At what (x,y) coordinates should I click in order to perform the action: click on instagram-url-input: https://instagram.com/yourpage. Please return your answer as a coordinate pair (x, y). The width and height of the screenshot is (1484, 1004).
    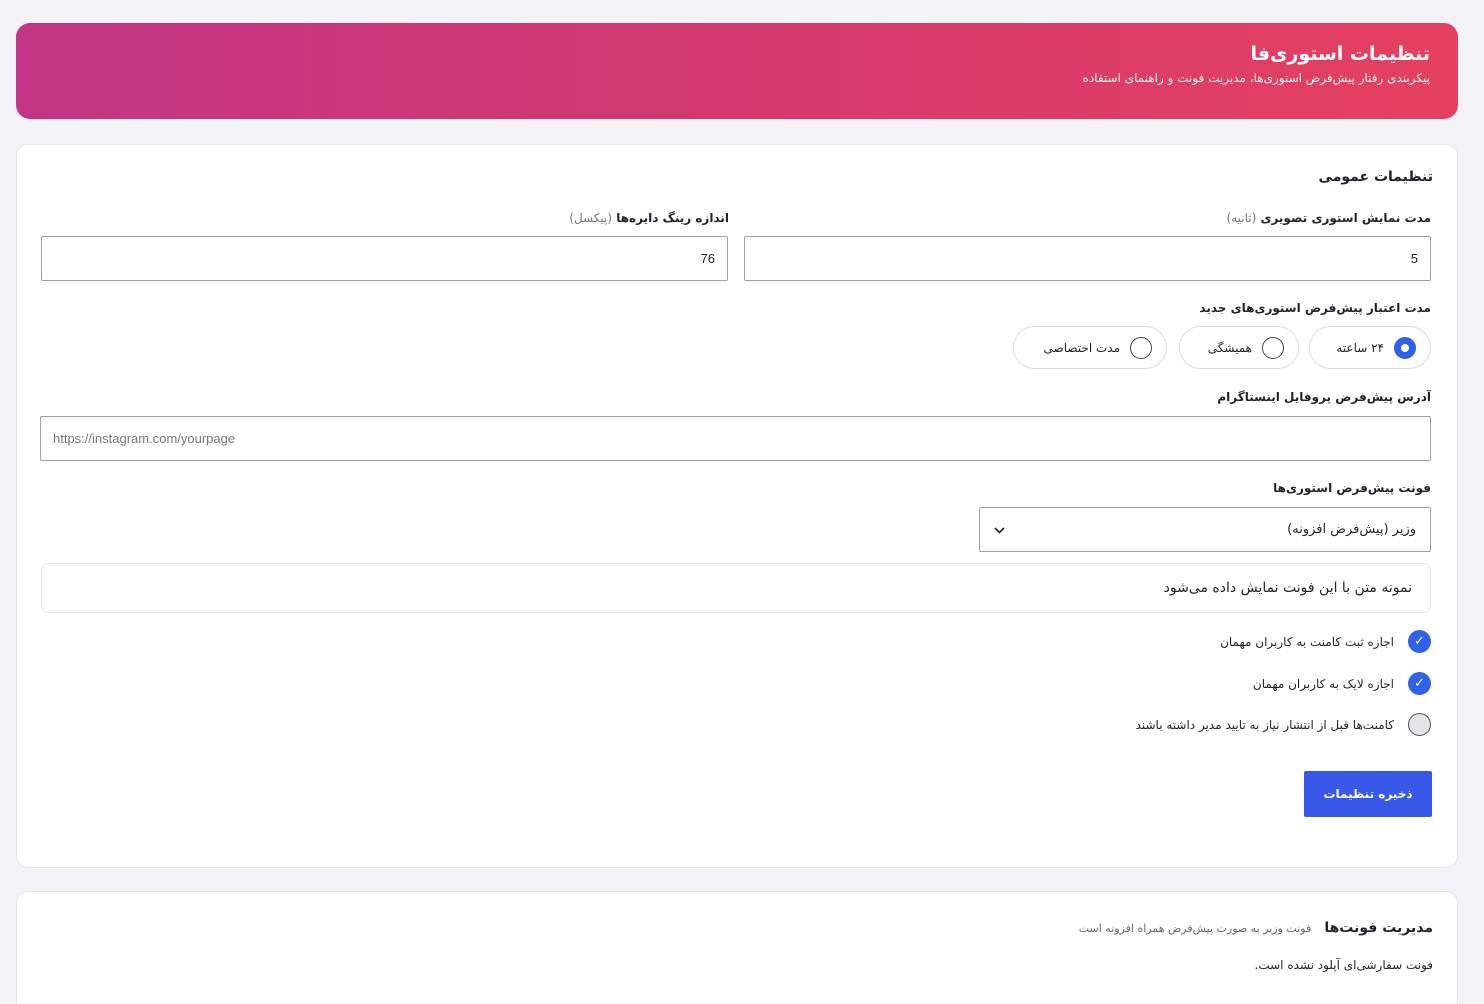
    Looking at the image, I should click on (735, 438).